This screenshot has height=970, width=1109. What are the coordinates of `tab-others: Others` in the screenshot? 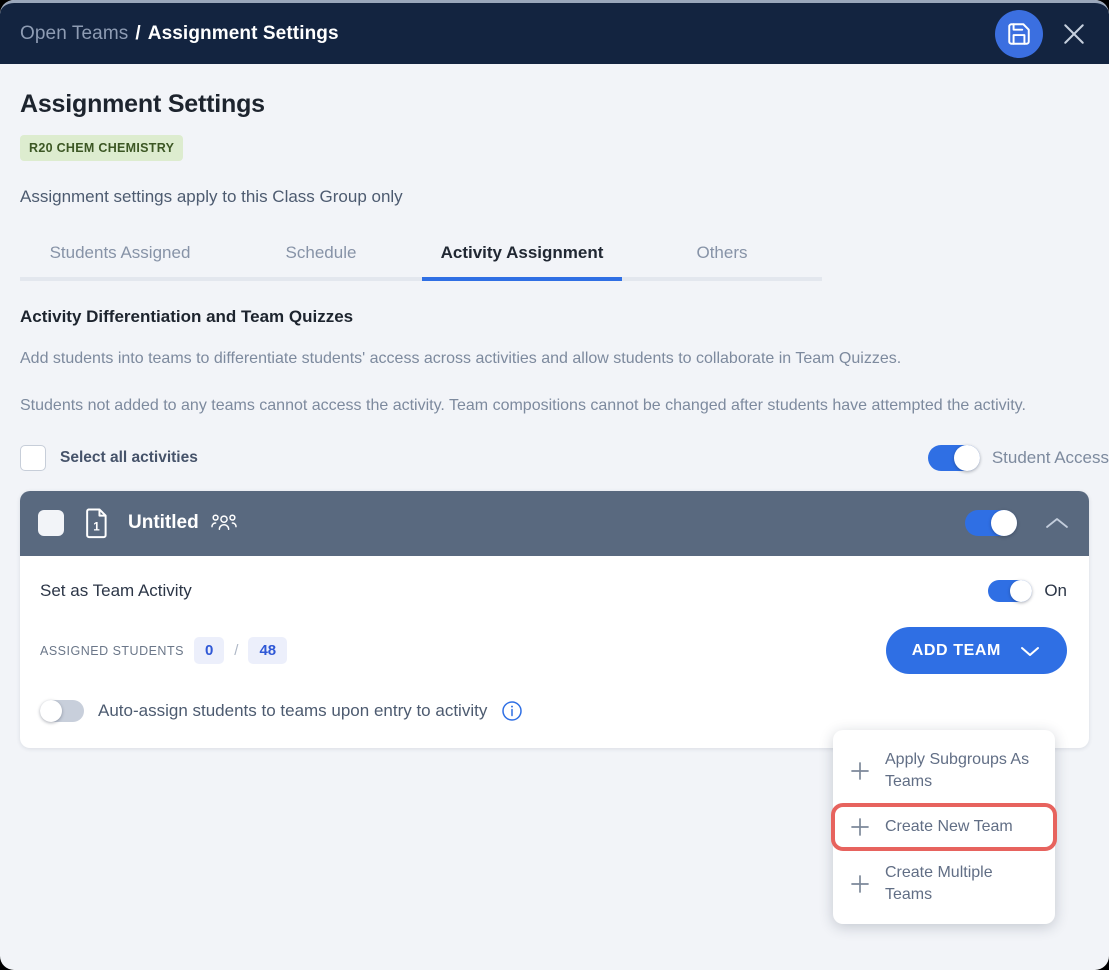 It's located at (722, 262).